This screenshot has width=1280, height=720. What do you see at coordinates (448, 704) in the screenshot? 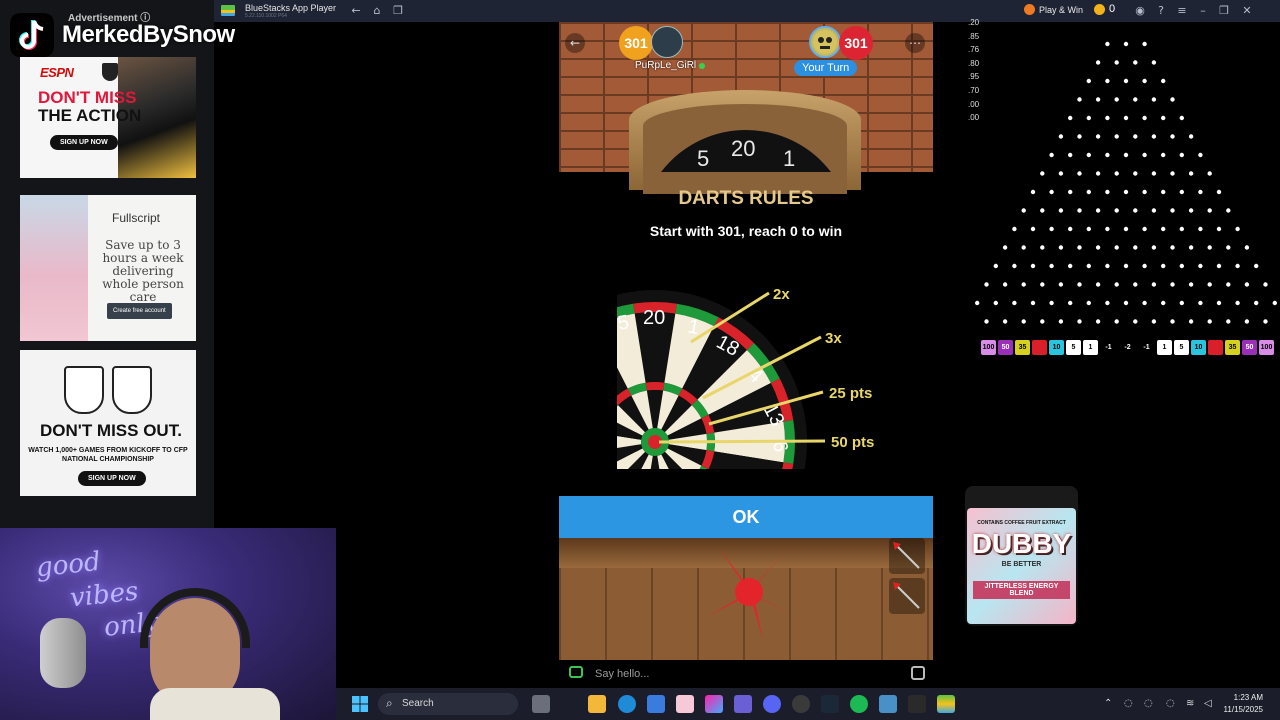
I see `taskbar-search: ⌕ Search` at bounding box center [448, 704].